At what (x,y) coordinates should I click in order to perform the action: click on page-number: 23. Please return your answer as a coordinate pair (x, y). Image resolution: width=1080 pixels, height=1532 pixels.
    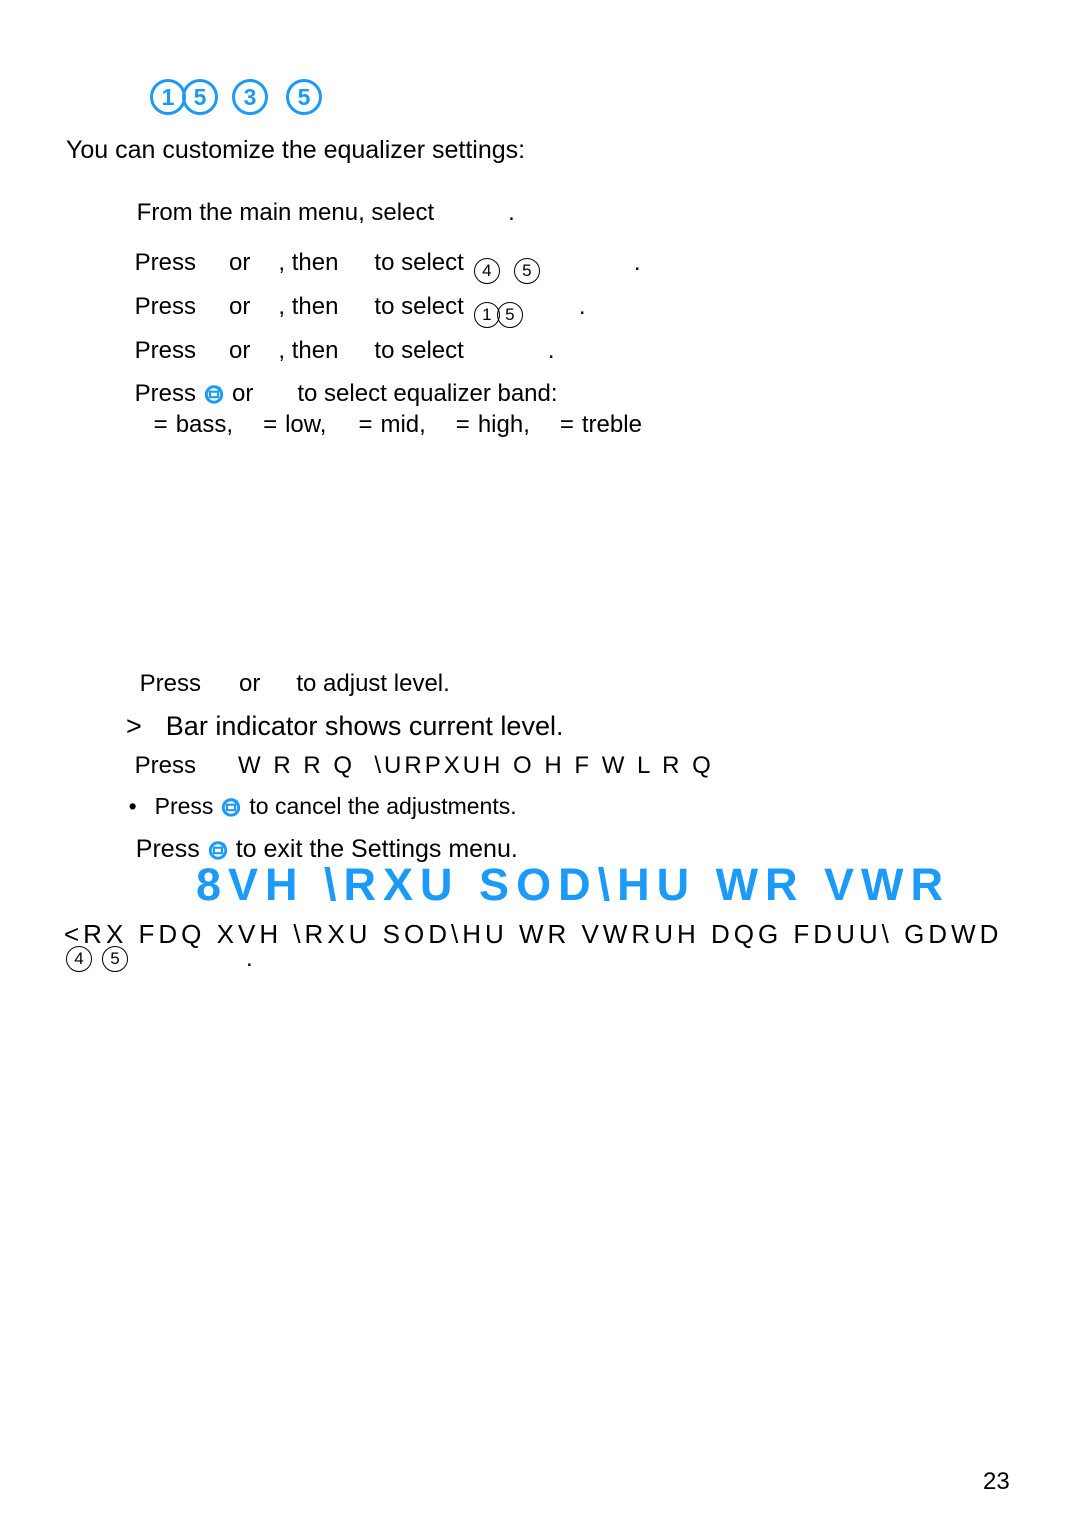
    Looking at the image, I should click on (996, 1481).